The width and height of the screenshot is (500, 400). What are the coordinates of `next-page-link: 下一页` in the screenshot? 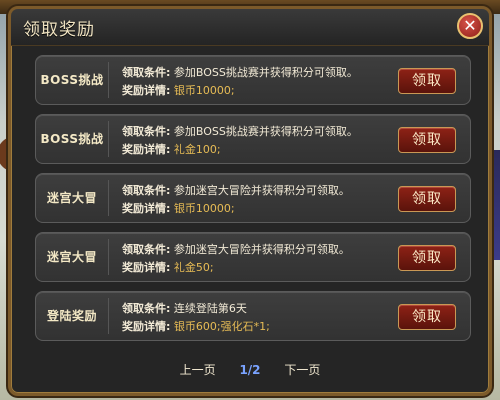 It's located at (302, 369).